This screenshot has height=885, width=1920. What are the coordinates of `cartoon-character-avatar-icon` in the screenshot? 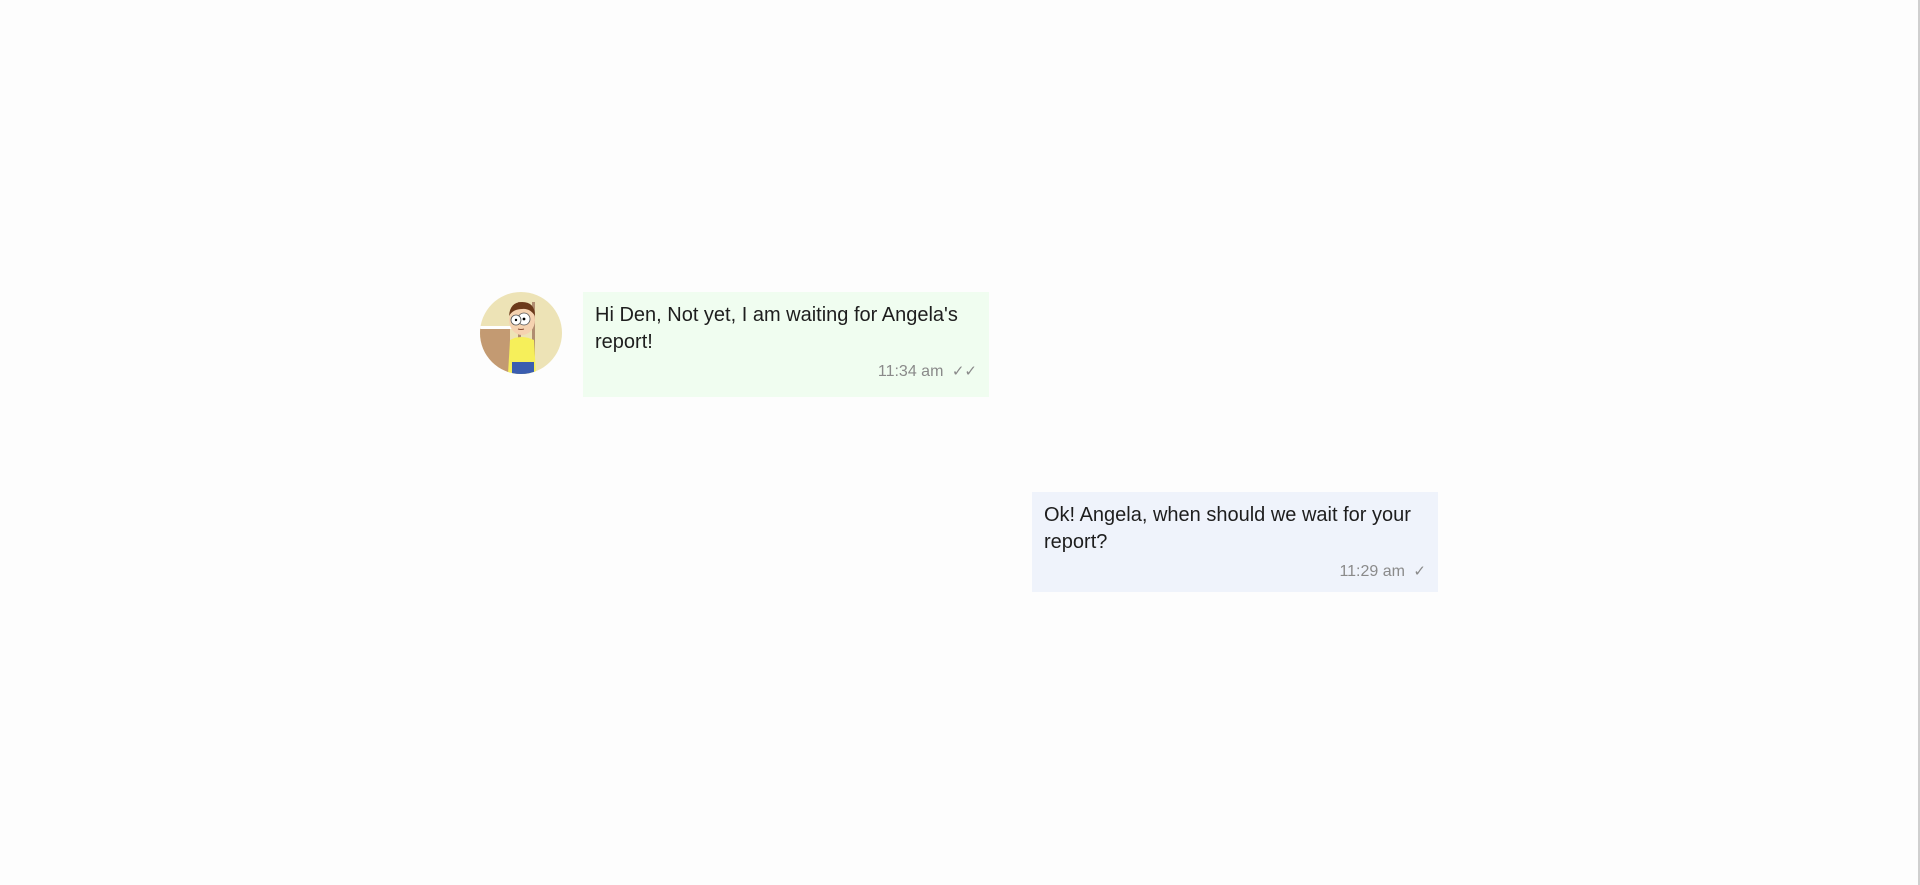 It's located at (521, 333).